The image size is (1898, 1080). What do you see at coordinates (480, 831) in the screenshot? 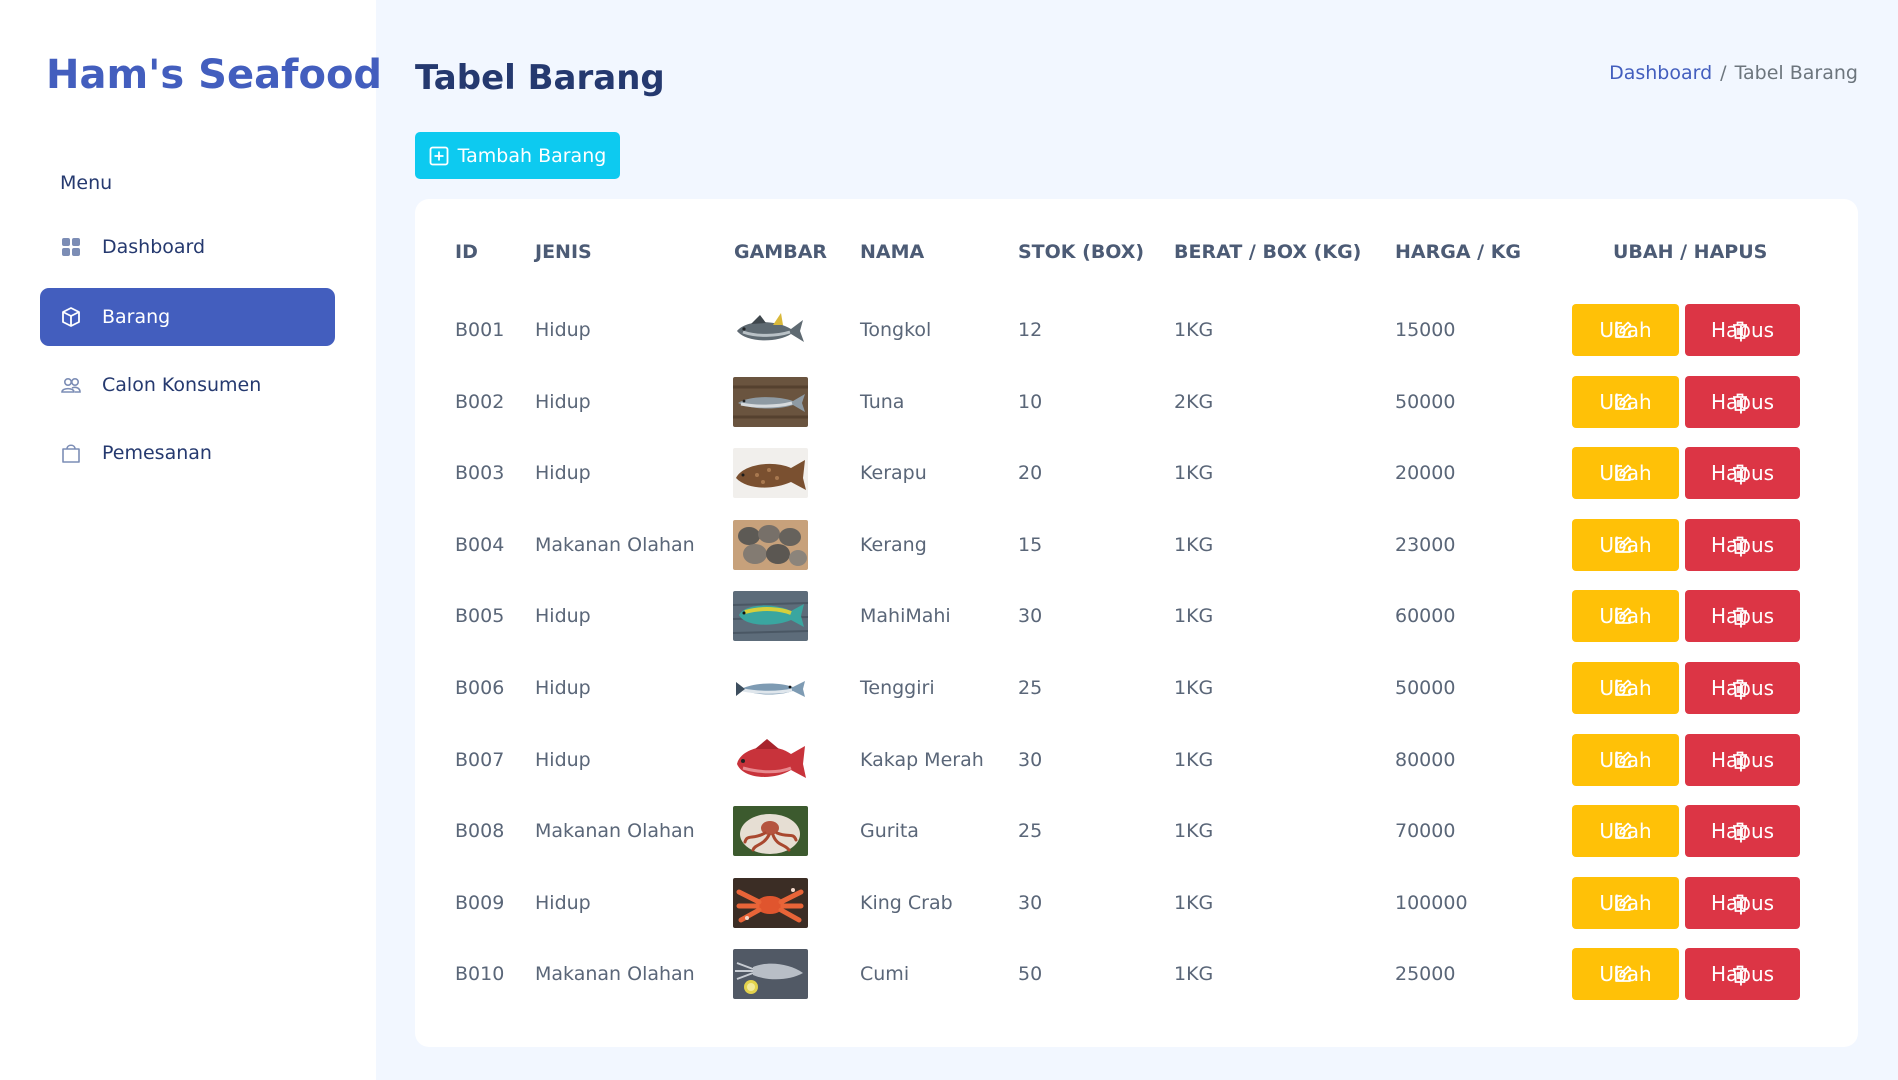
I see `cell-id: B008` at bounding box center [480, 831].